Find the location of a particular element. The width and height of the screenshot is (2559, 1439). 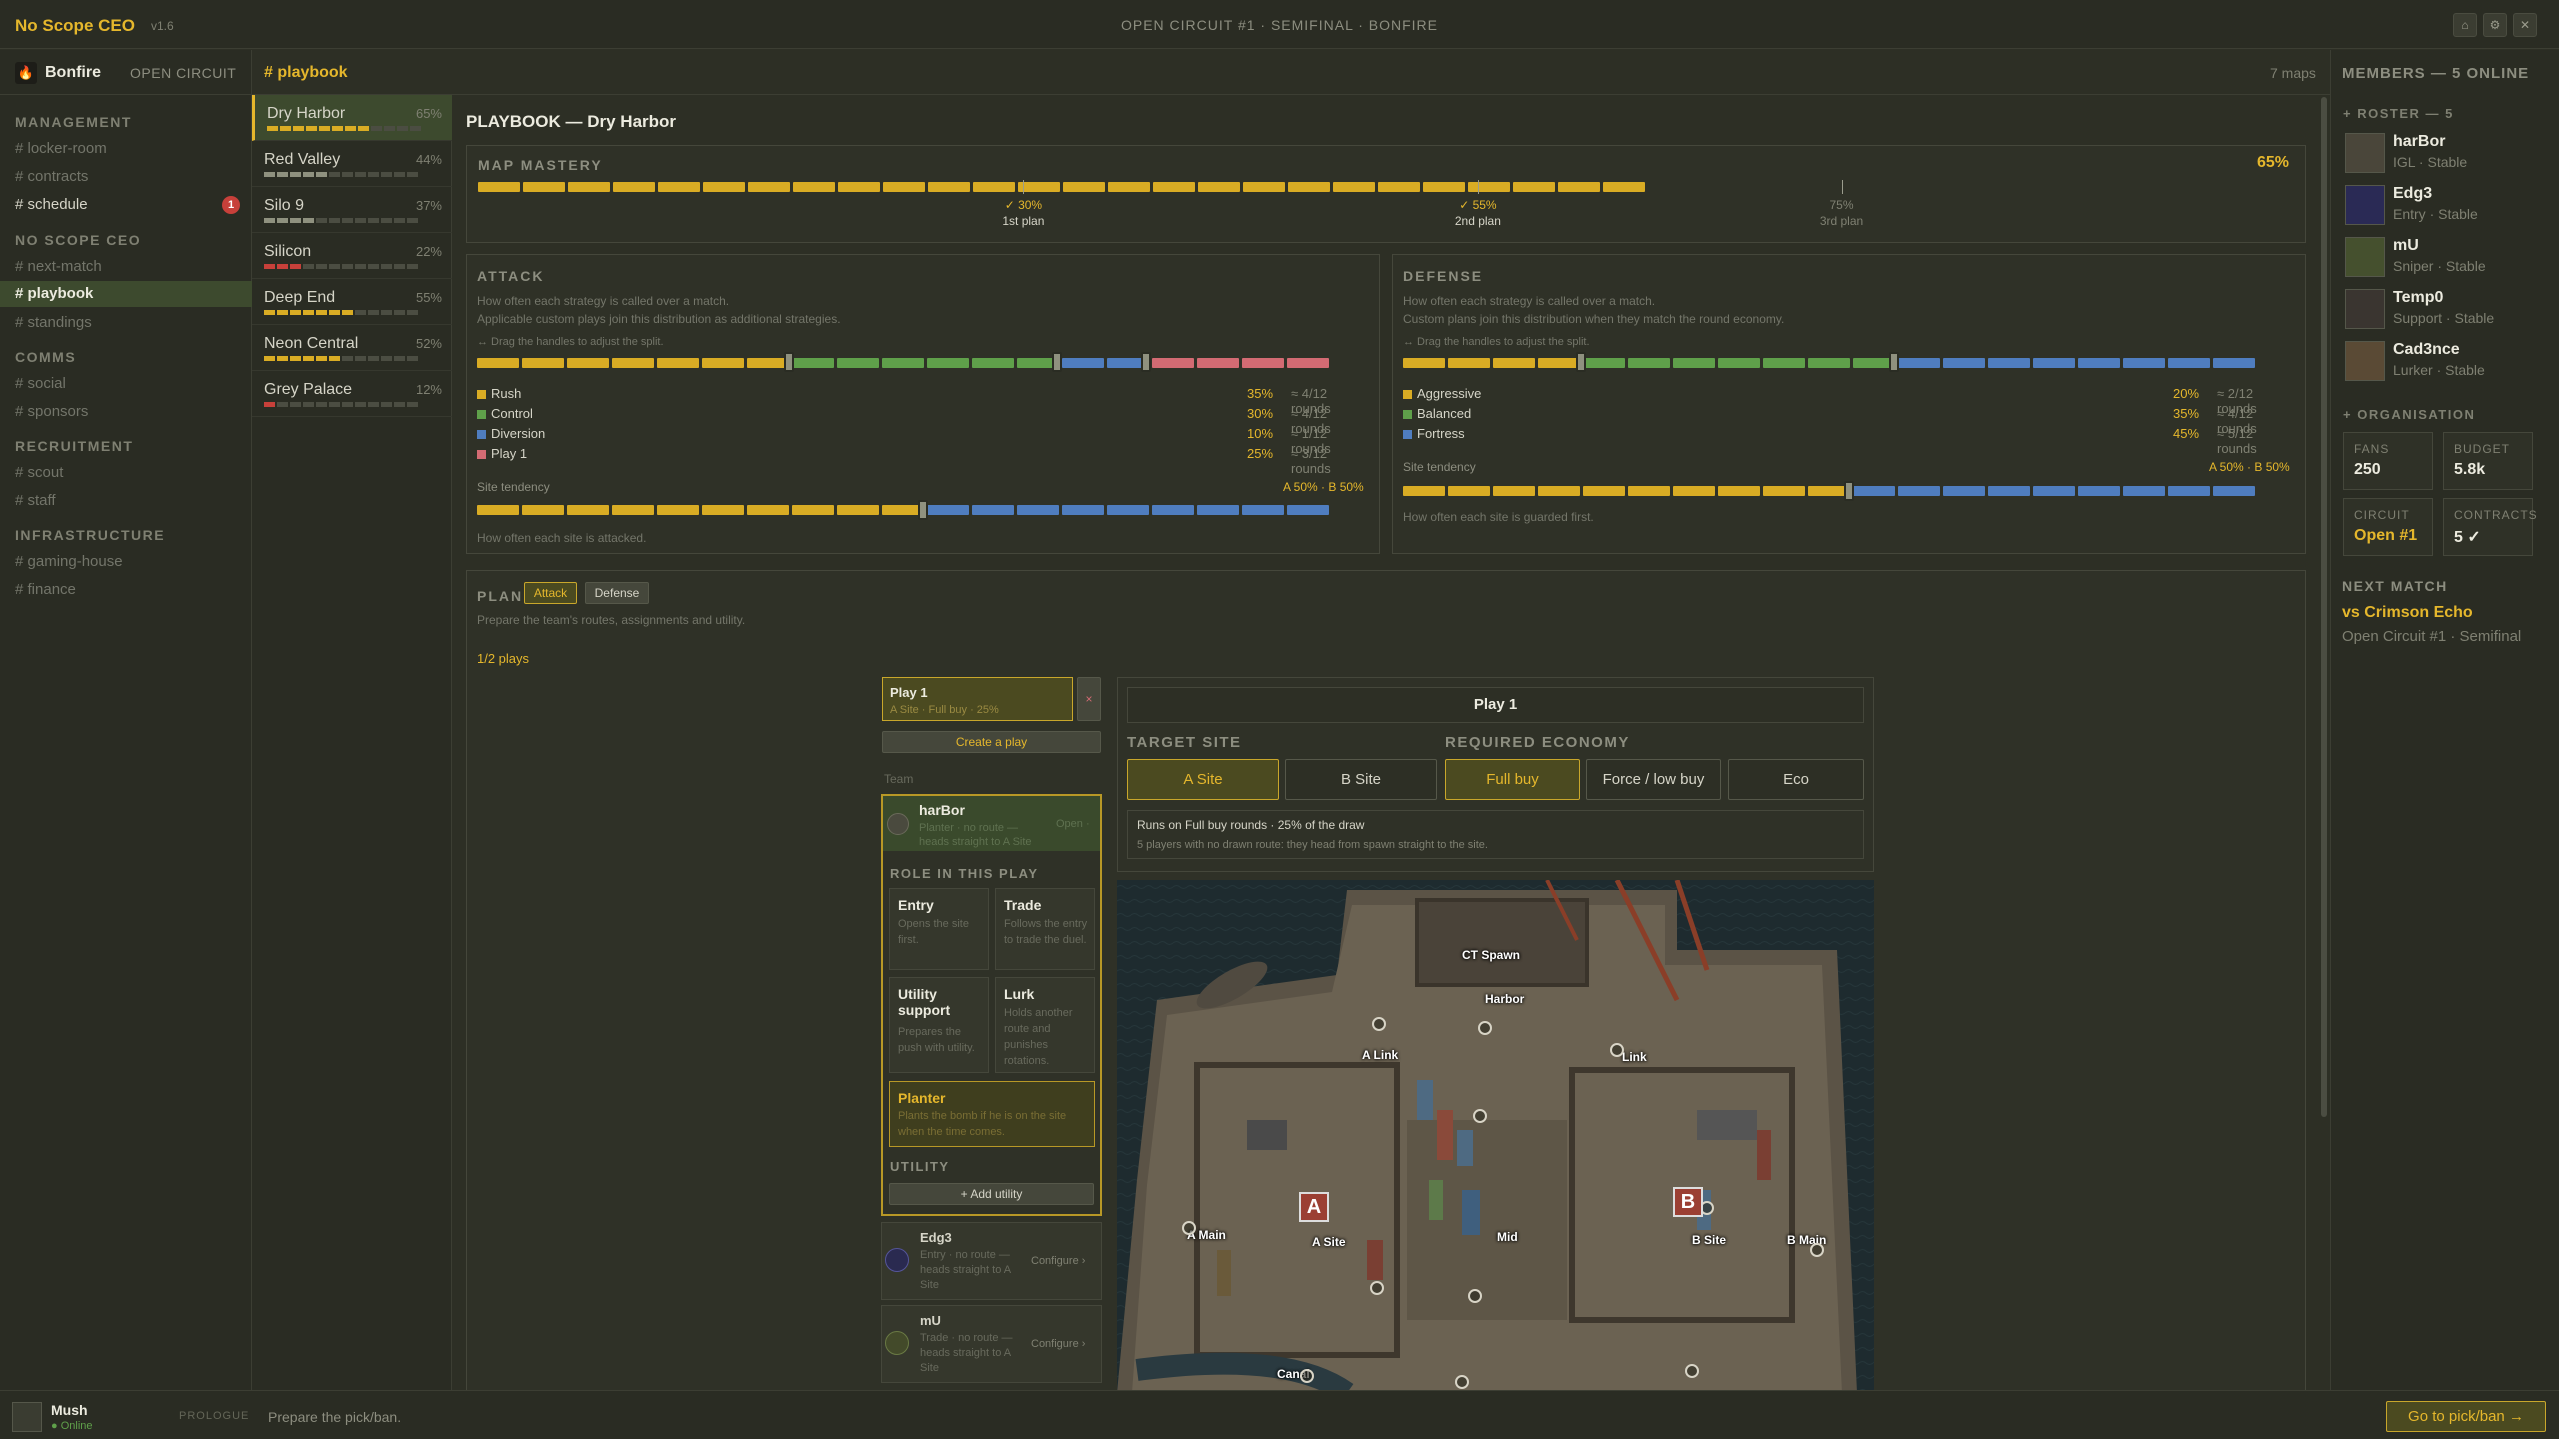

channel-standings: # standings is located at coordinates (53, 322).